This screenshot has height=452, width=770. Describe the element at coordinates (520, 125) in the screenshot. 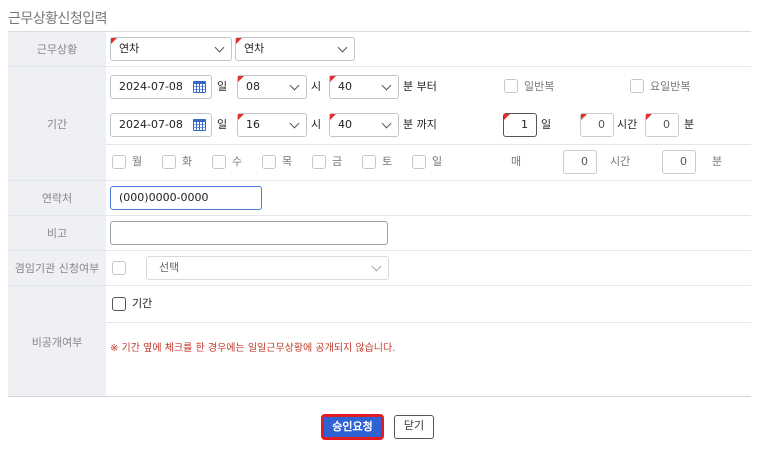

I see `total-days-input: 1` at that location.